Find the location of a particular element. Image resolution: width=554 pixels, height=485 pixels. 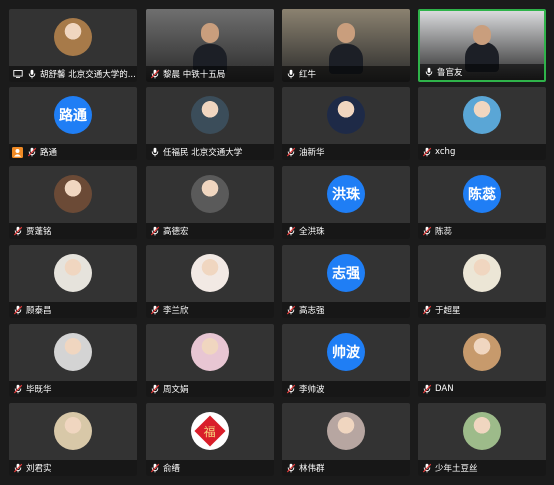

participant-footer: 李兰欣 is located at coordinates (210, 310).